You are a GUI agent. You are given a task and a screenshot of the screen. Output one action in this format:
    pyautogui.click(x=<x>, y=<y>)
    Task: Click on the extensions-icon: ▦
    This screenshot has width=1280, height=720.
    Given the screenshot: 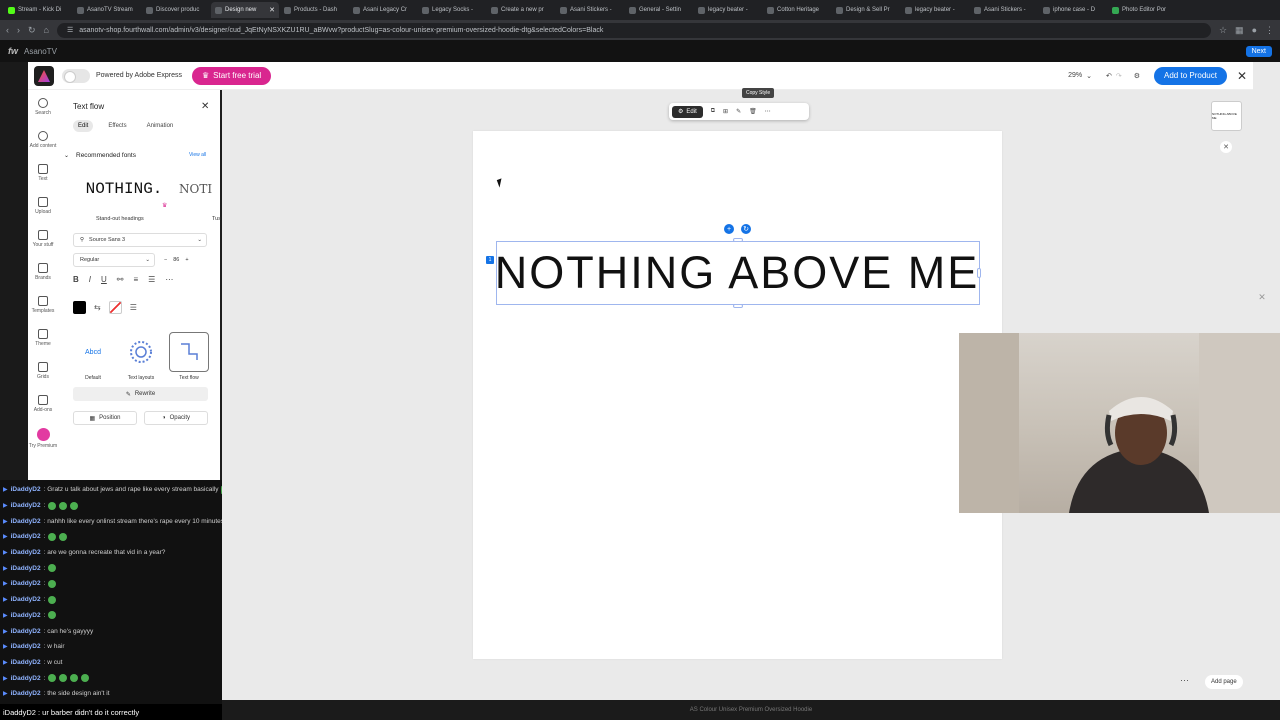 What is the action you would take?
    pyautogui.click(x=1239, y=30)
    